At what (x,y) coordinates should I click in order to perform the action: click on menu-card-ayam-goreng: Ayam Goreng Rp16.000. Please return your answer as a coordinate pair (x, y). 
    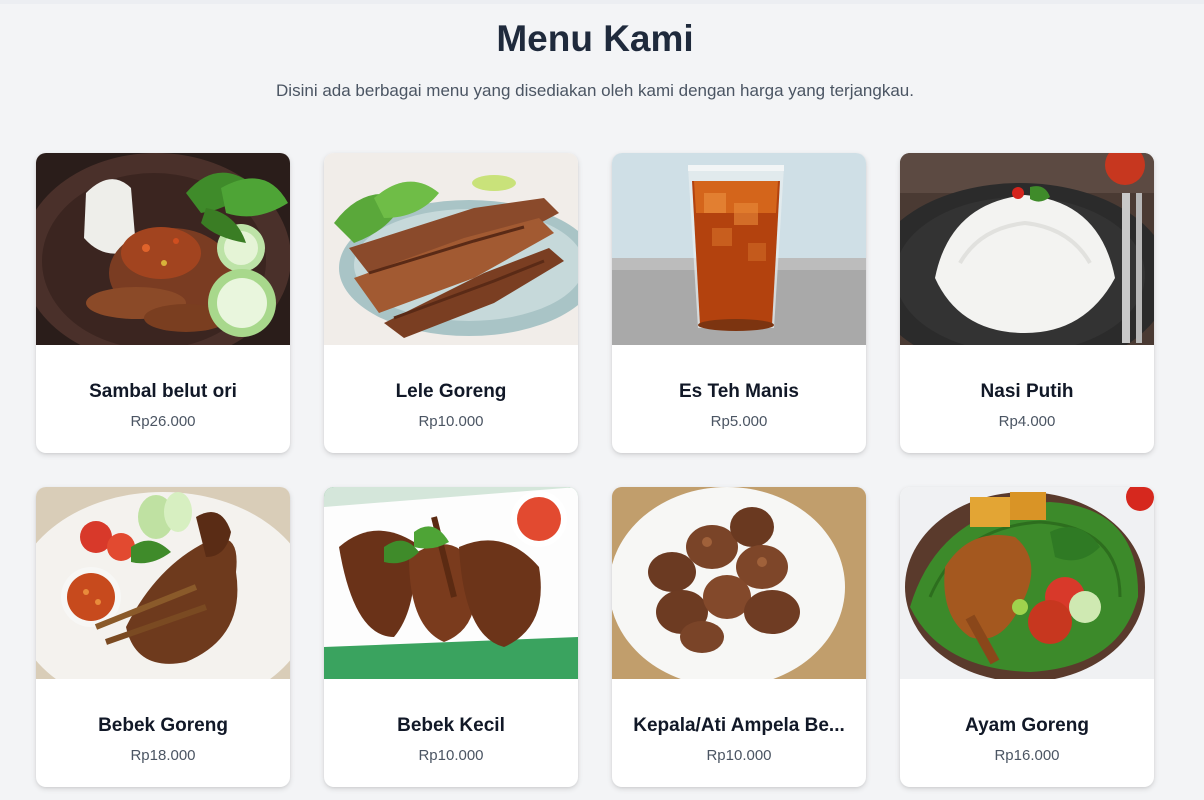
    Looking at the image, I should click on (1027, 637).